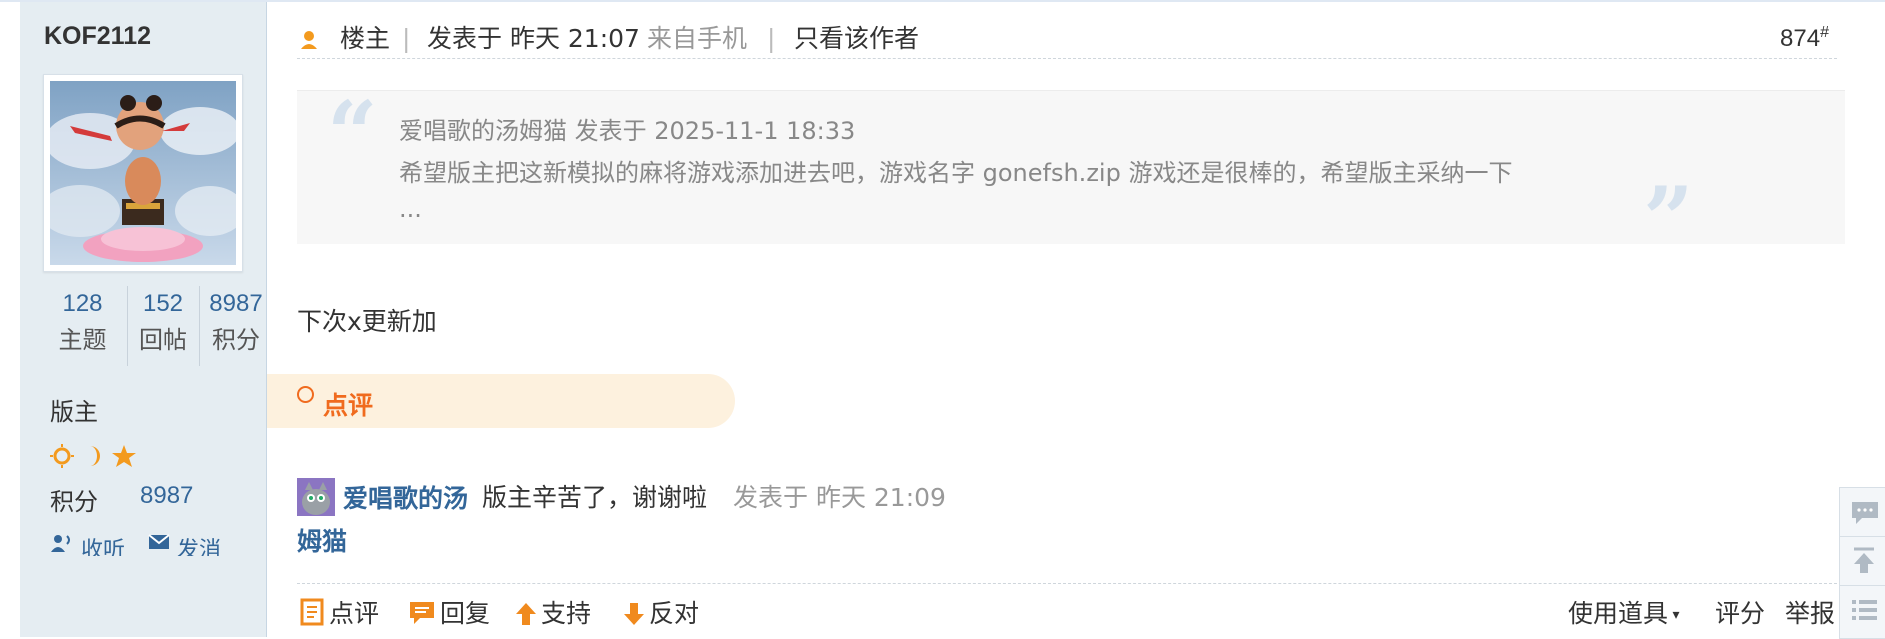  Describe the element at coordinates (316, 497) in the screenshot. I see `comment-avatar` at that location.